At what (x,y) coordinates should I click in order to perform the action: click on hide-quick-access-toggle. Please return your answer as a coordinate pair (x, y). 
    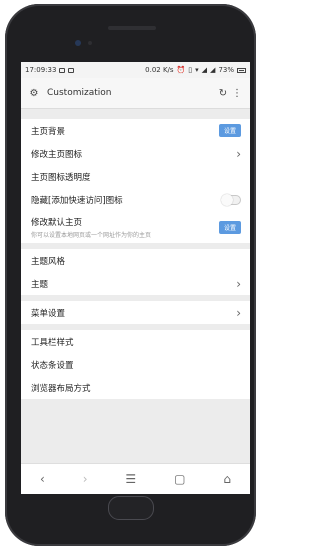
    Looking at the image, I should click on (231, 199).